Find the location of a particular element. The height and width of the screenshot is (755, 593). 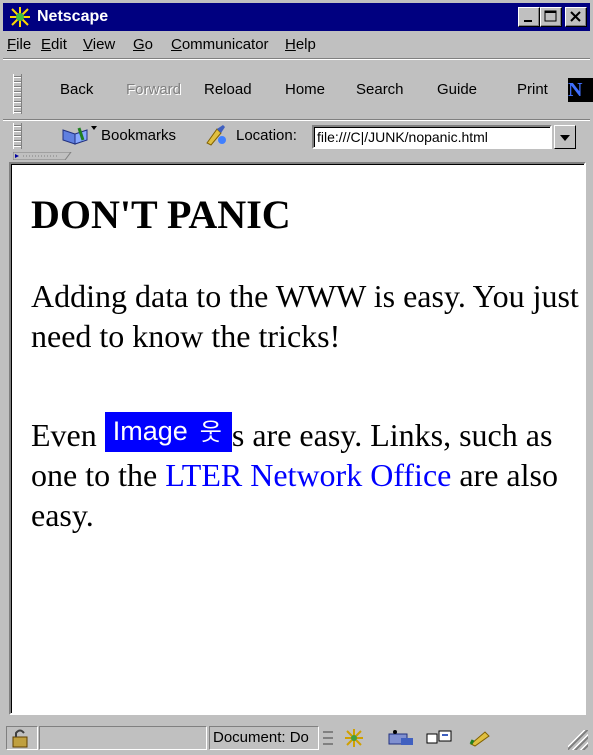

location-url-field: file:///C|/JUNK/nopanic.html is located at coordinates (432, 137).